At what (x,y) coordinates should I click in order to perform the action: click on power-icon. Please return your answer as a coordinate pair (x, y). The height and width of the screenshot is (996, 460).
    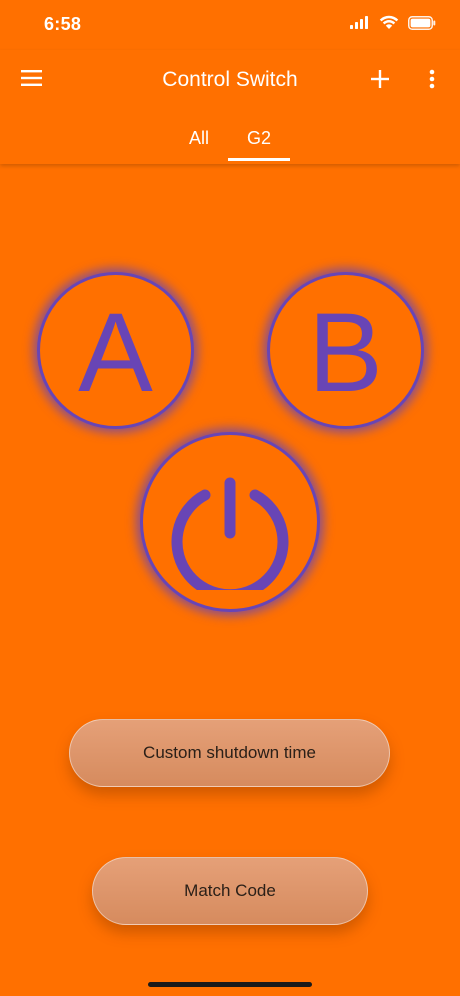
    Looking at the image, I should click on (230, 525).